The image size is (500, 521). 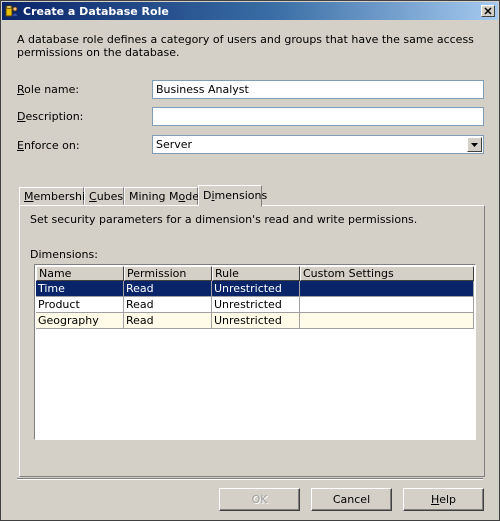 What do you see at coordinates (488, 11) in the screenshot?
I see `close-icon` at bounding box center [488, 11].